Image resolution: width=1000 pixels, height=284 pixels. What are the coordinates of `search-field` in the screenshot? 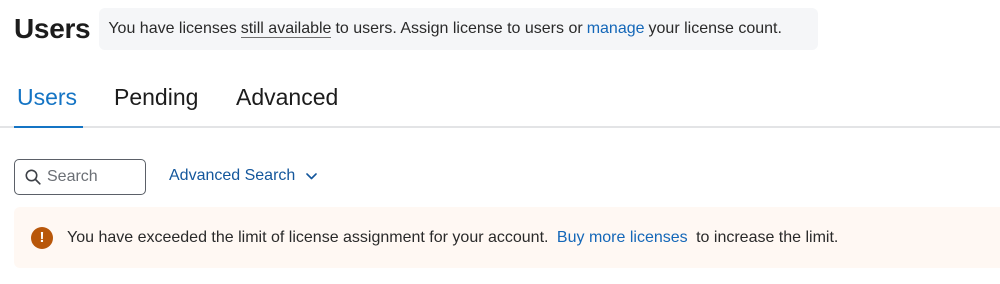 It's located at (80, 177).